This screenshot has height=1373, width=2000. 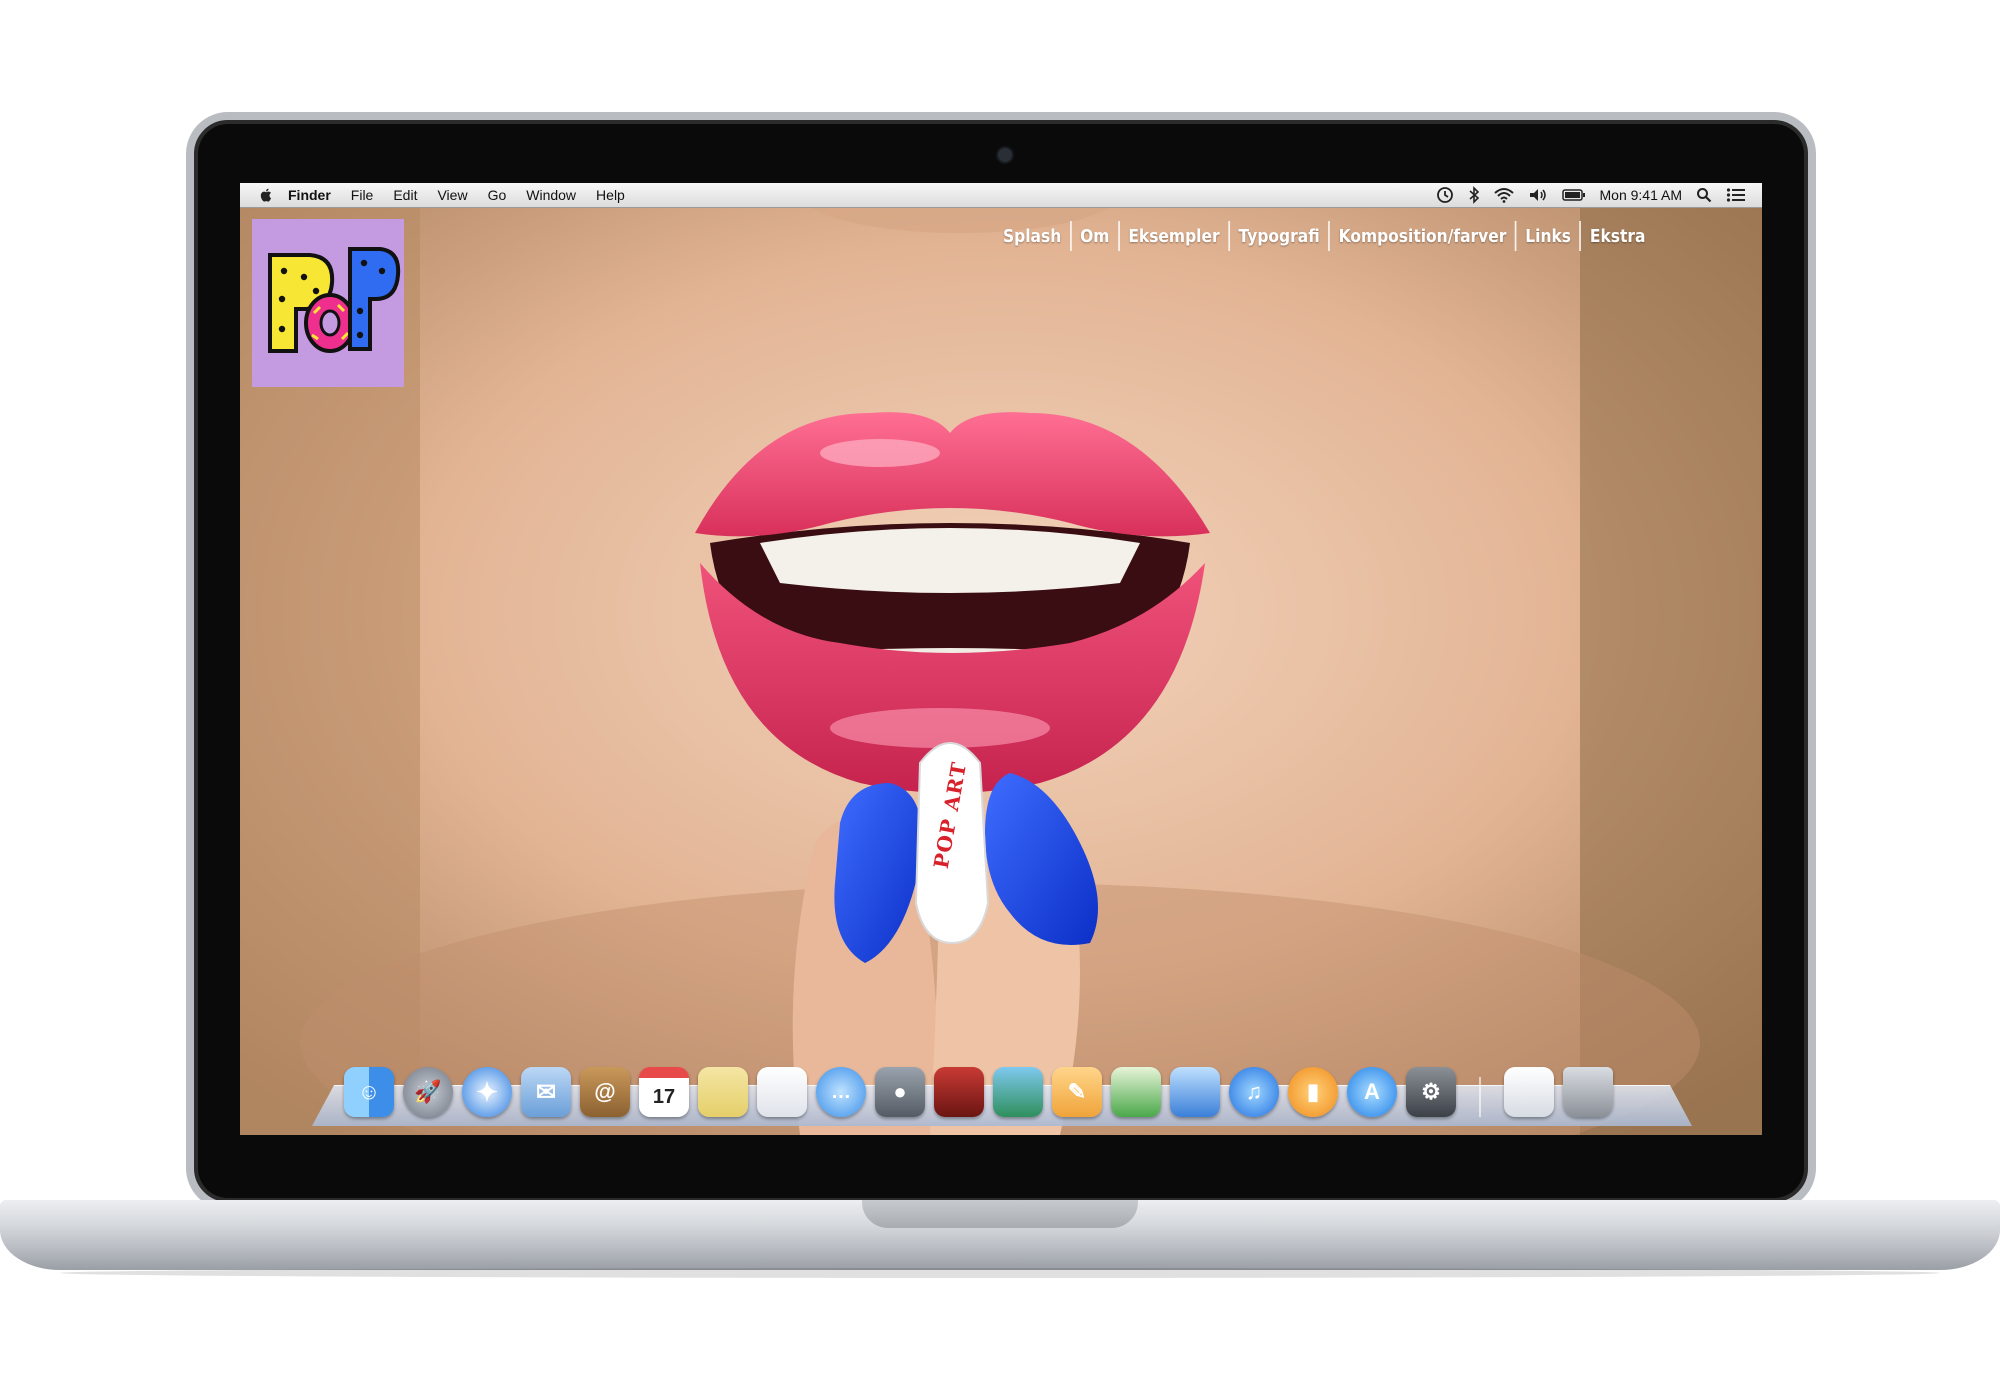 I want to click on menu-help: Help, so click(x=610, y=195).